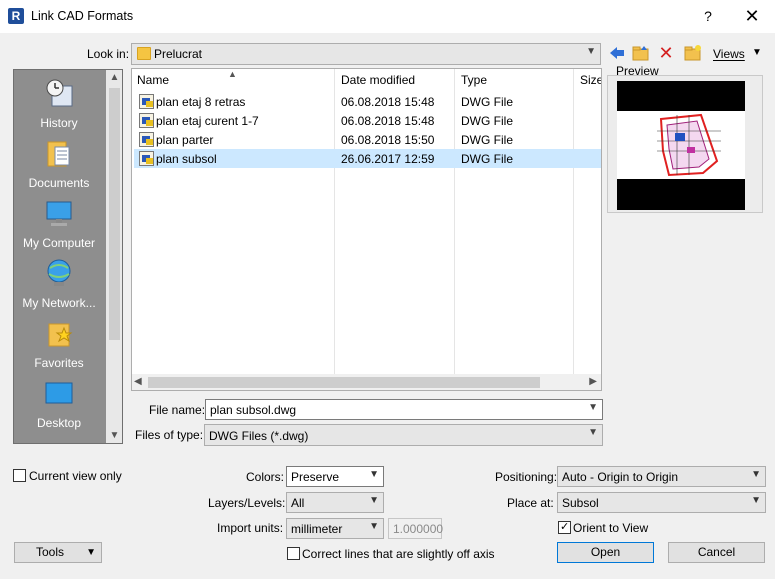 Image resolution: width=775 pixels, height=579 pixels. I want to click on preview-image, so click(681, 145).